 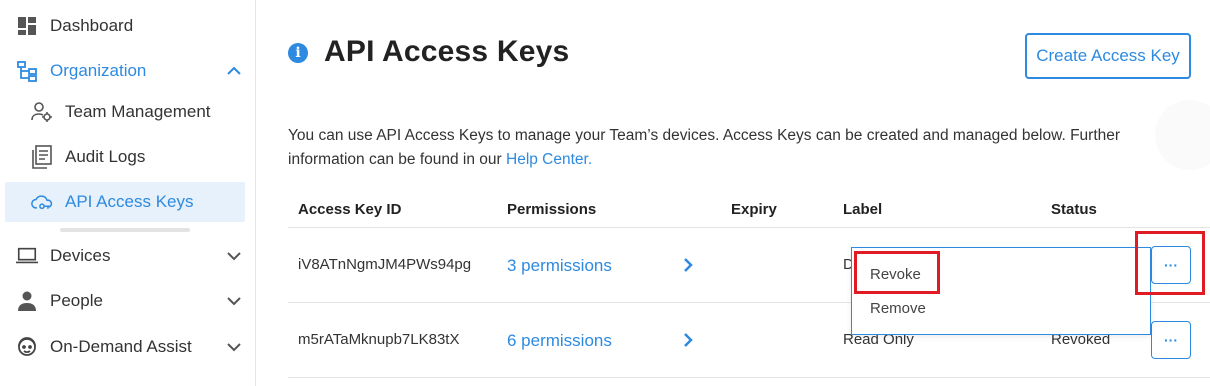 What do you see at coordinates (1108, 56) in the screenshot?
I see `create-access-key-button: Create Access Key` at bounding box center [1108, 56].